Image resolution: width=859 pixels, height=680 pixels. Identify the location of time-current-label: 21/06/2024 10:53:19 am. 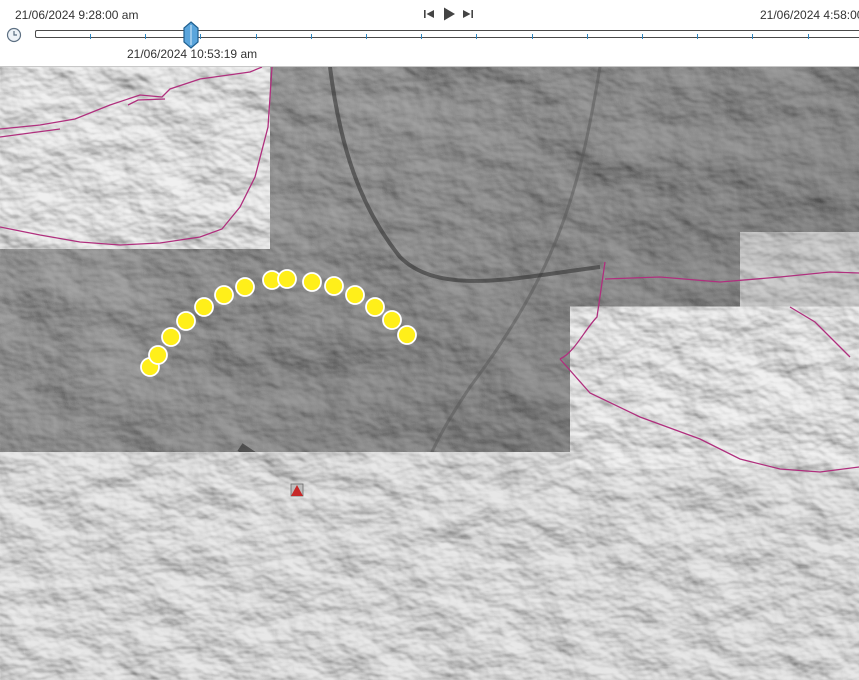
(192, 54).